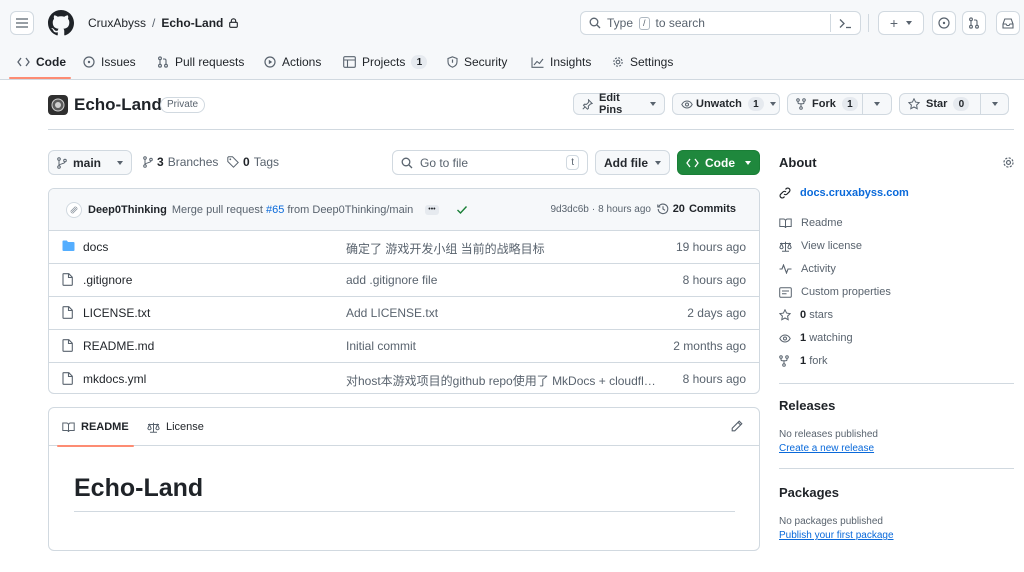  Describe the element at coordinates (183, 105) in the screenshot. I see `visibility-badge: Private` at that location.